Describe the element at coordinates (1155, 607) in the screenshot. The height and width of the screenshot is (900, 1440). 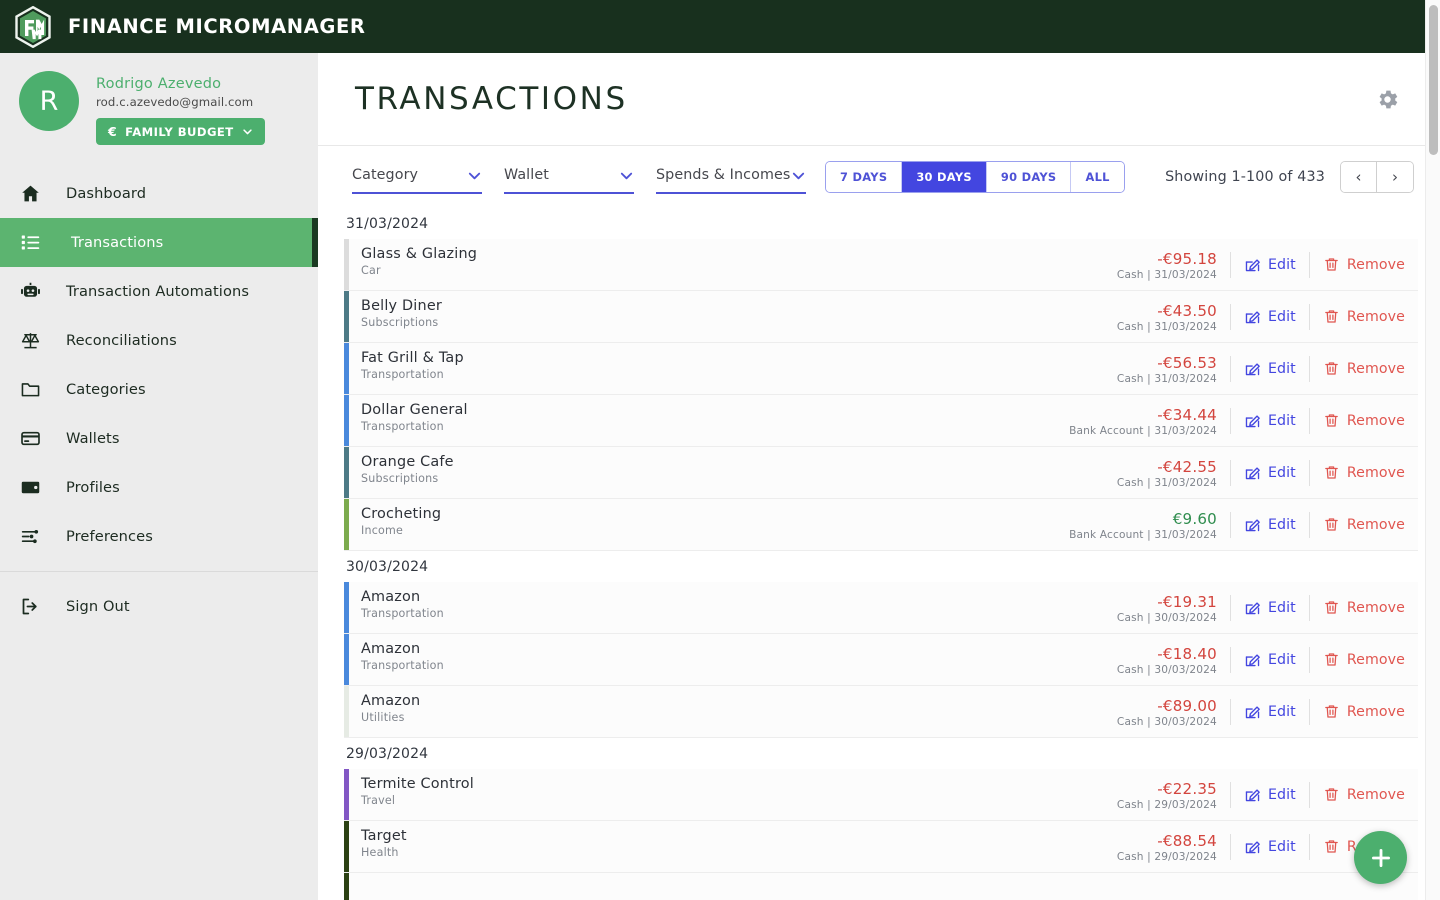
I see `amount-column: -€19.31 Cash | 30/03/2024` at that location.